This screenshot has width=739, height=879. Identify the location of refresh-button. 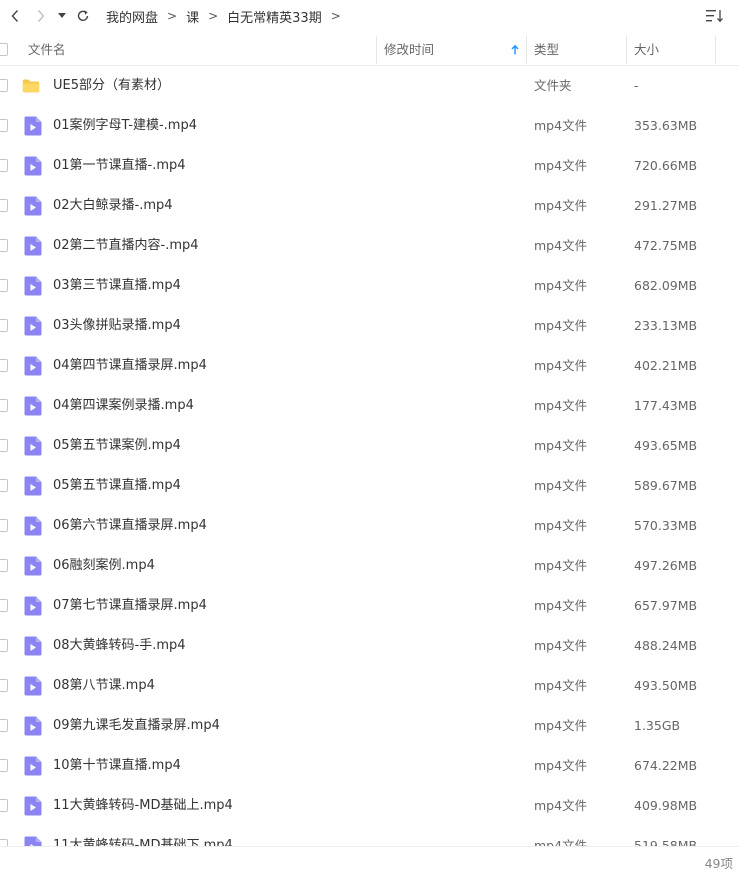
(83, 16).